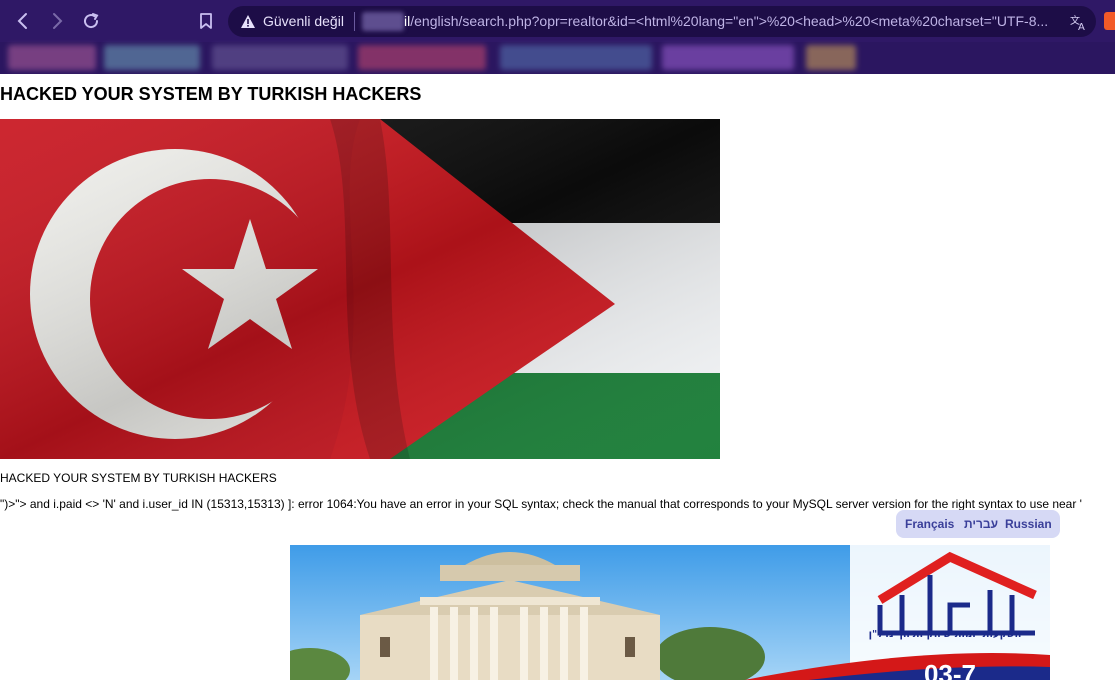 The width and height of the screenshot is (1115, 680). I want to click on security-status-label: Güvenli değil, so click(303, 21).